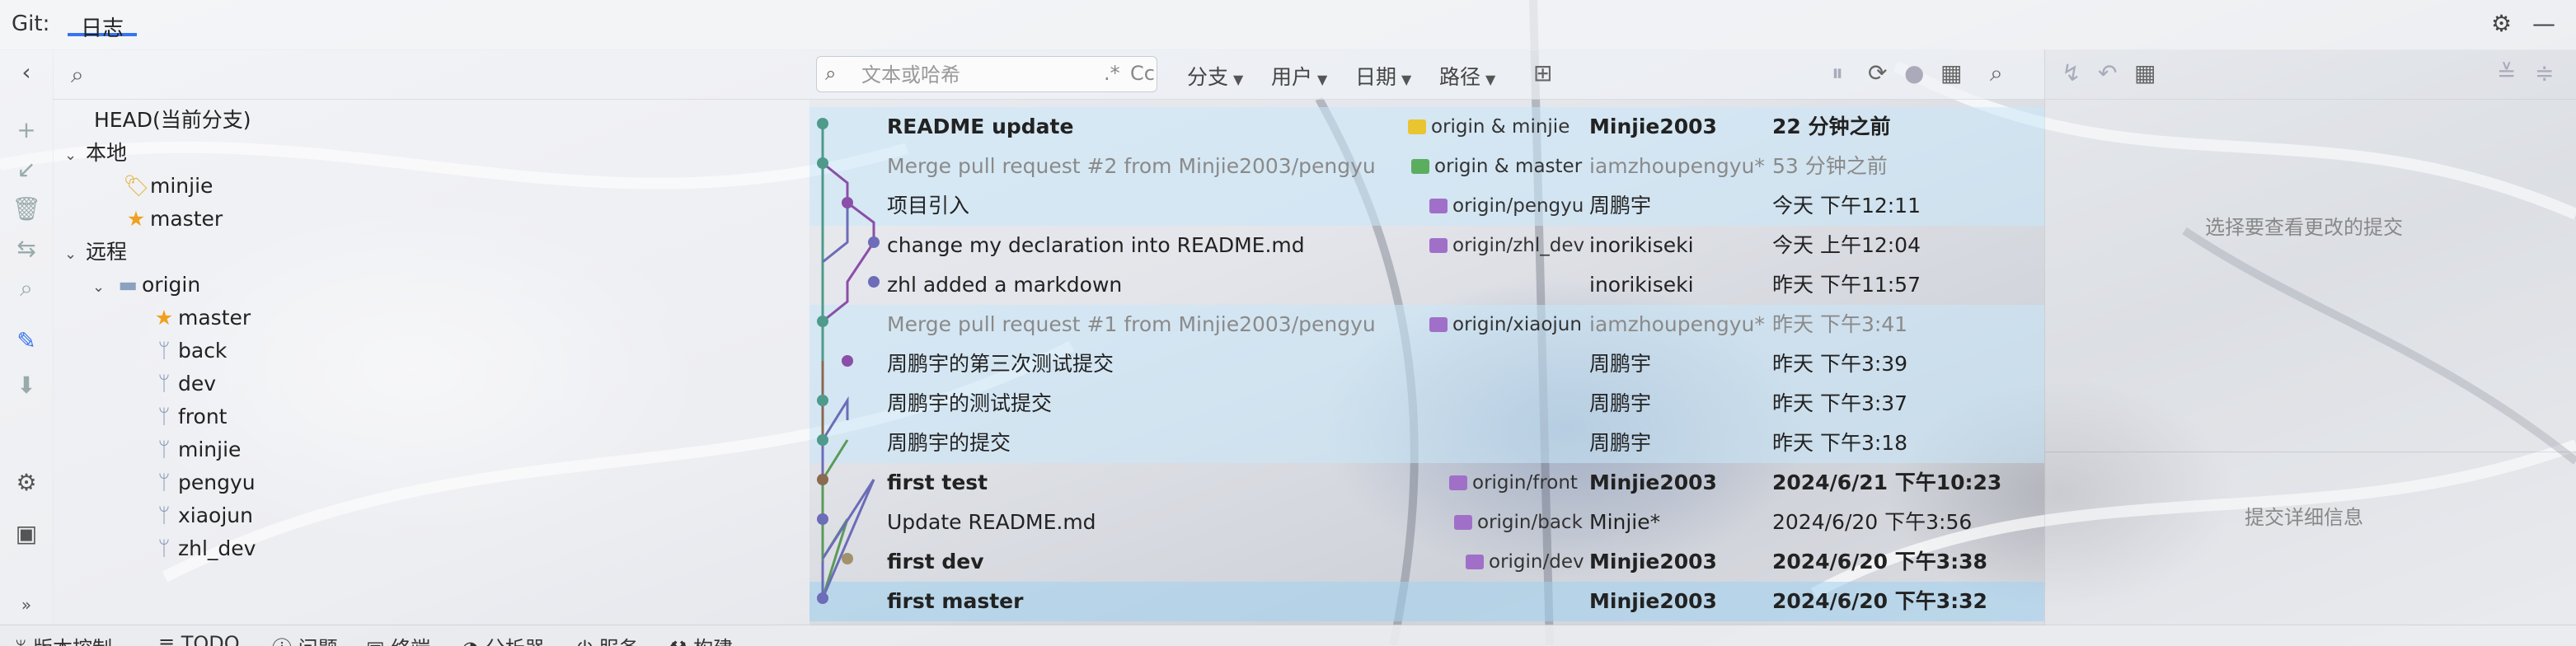 This screenshot has height=646, width=2576. What do you see at coordinates (1625, 522) in the screenshot?
I see `commit-author: Minjie*` at bounding box center [1625, 522].